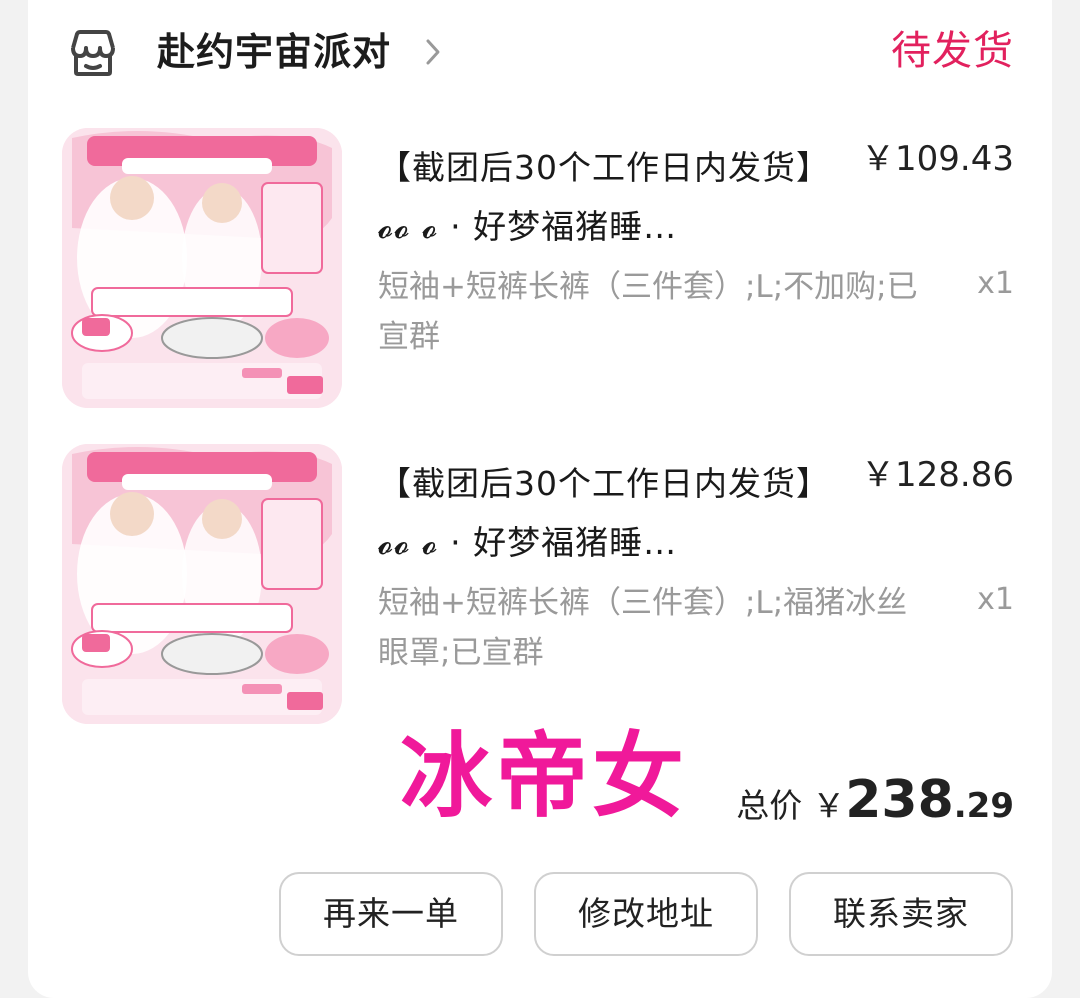 The height and width of the screenshot is (998, 1080). I want to click on order-status: 待发货, so click(952, 51).